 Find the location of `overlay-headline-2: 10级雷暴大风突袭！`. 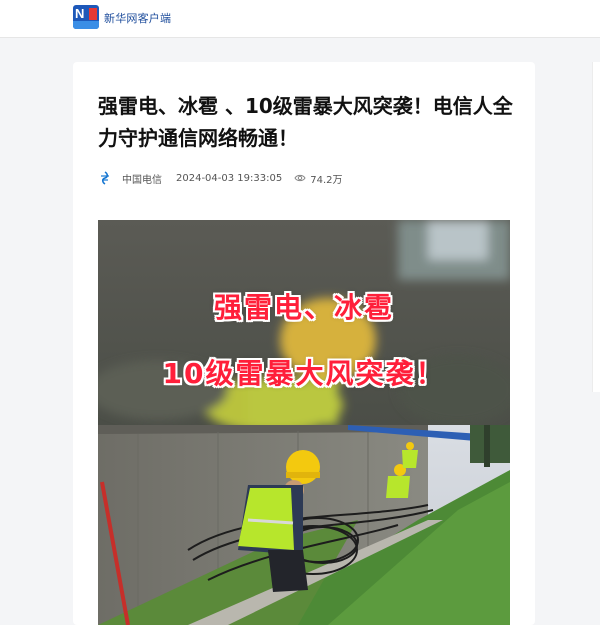

overlay-headline-2: 10级雷暴大风突袭！ is located at coordinates (304, 373).